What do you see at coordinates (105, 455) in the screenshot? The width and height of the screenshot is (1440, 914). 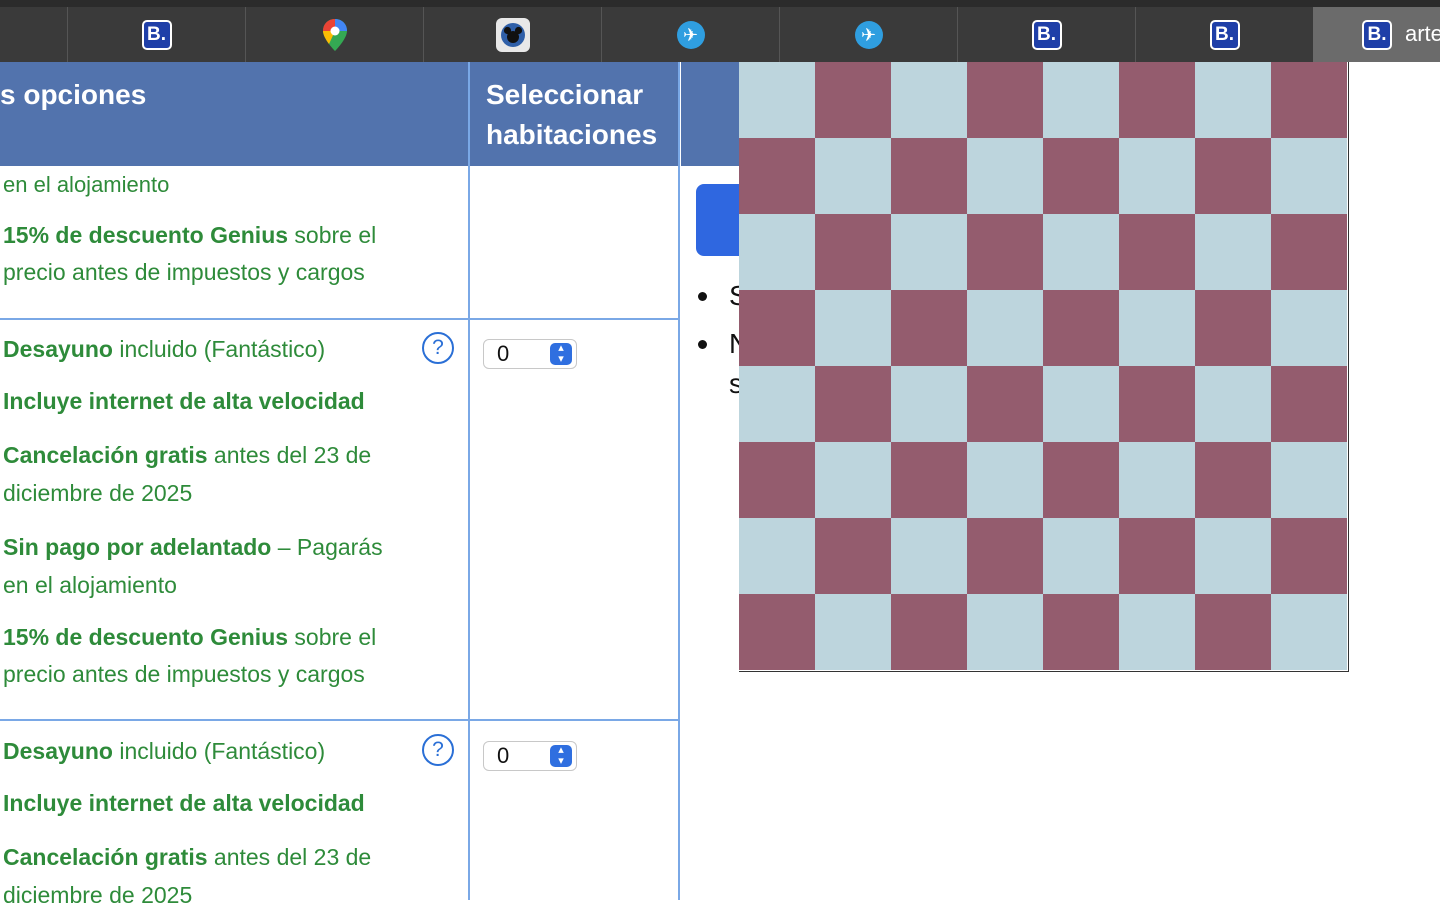 I see `cancellation-bold: Cancelación gratis` at bounding box center [105, 455].